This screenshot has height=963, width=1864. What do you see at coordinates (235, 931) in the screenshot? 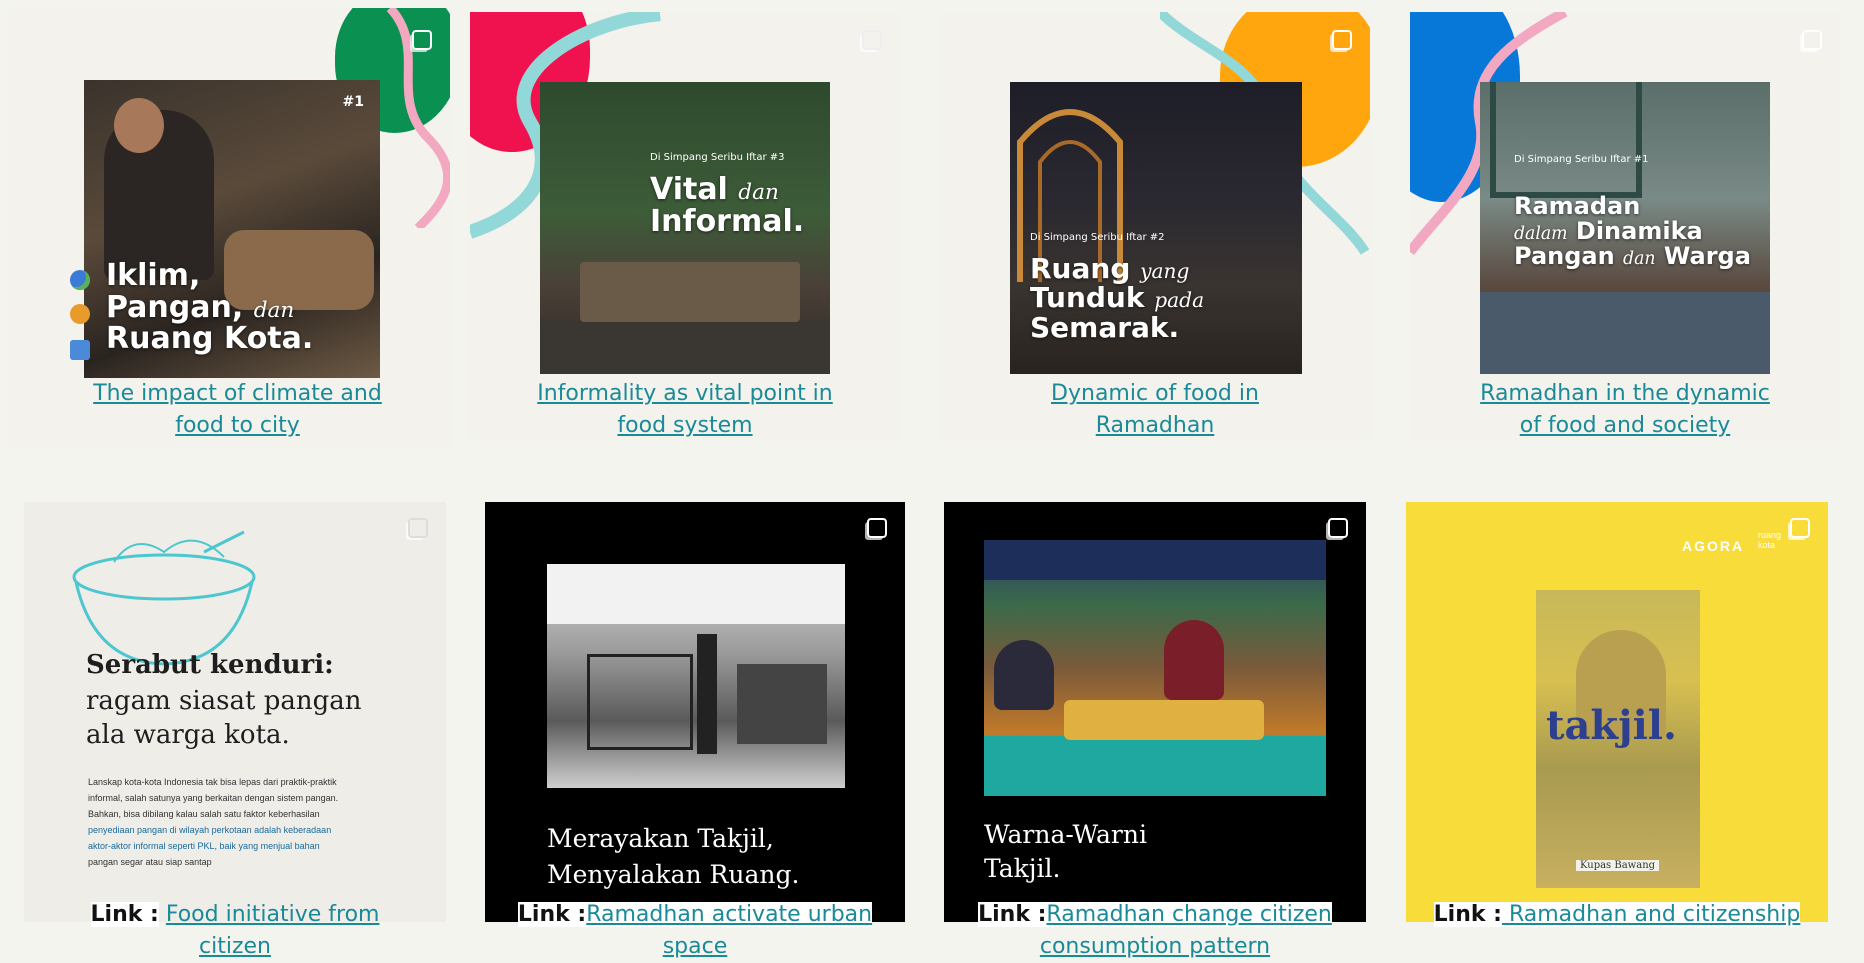
I see `post-link-row: Link : Food initiative from citizen` at bounding box center [235, 931].